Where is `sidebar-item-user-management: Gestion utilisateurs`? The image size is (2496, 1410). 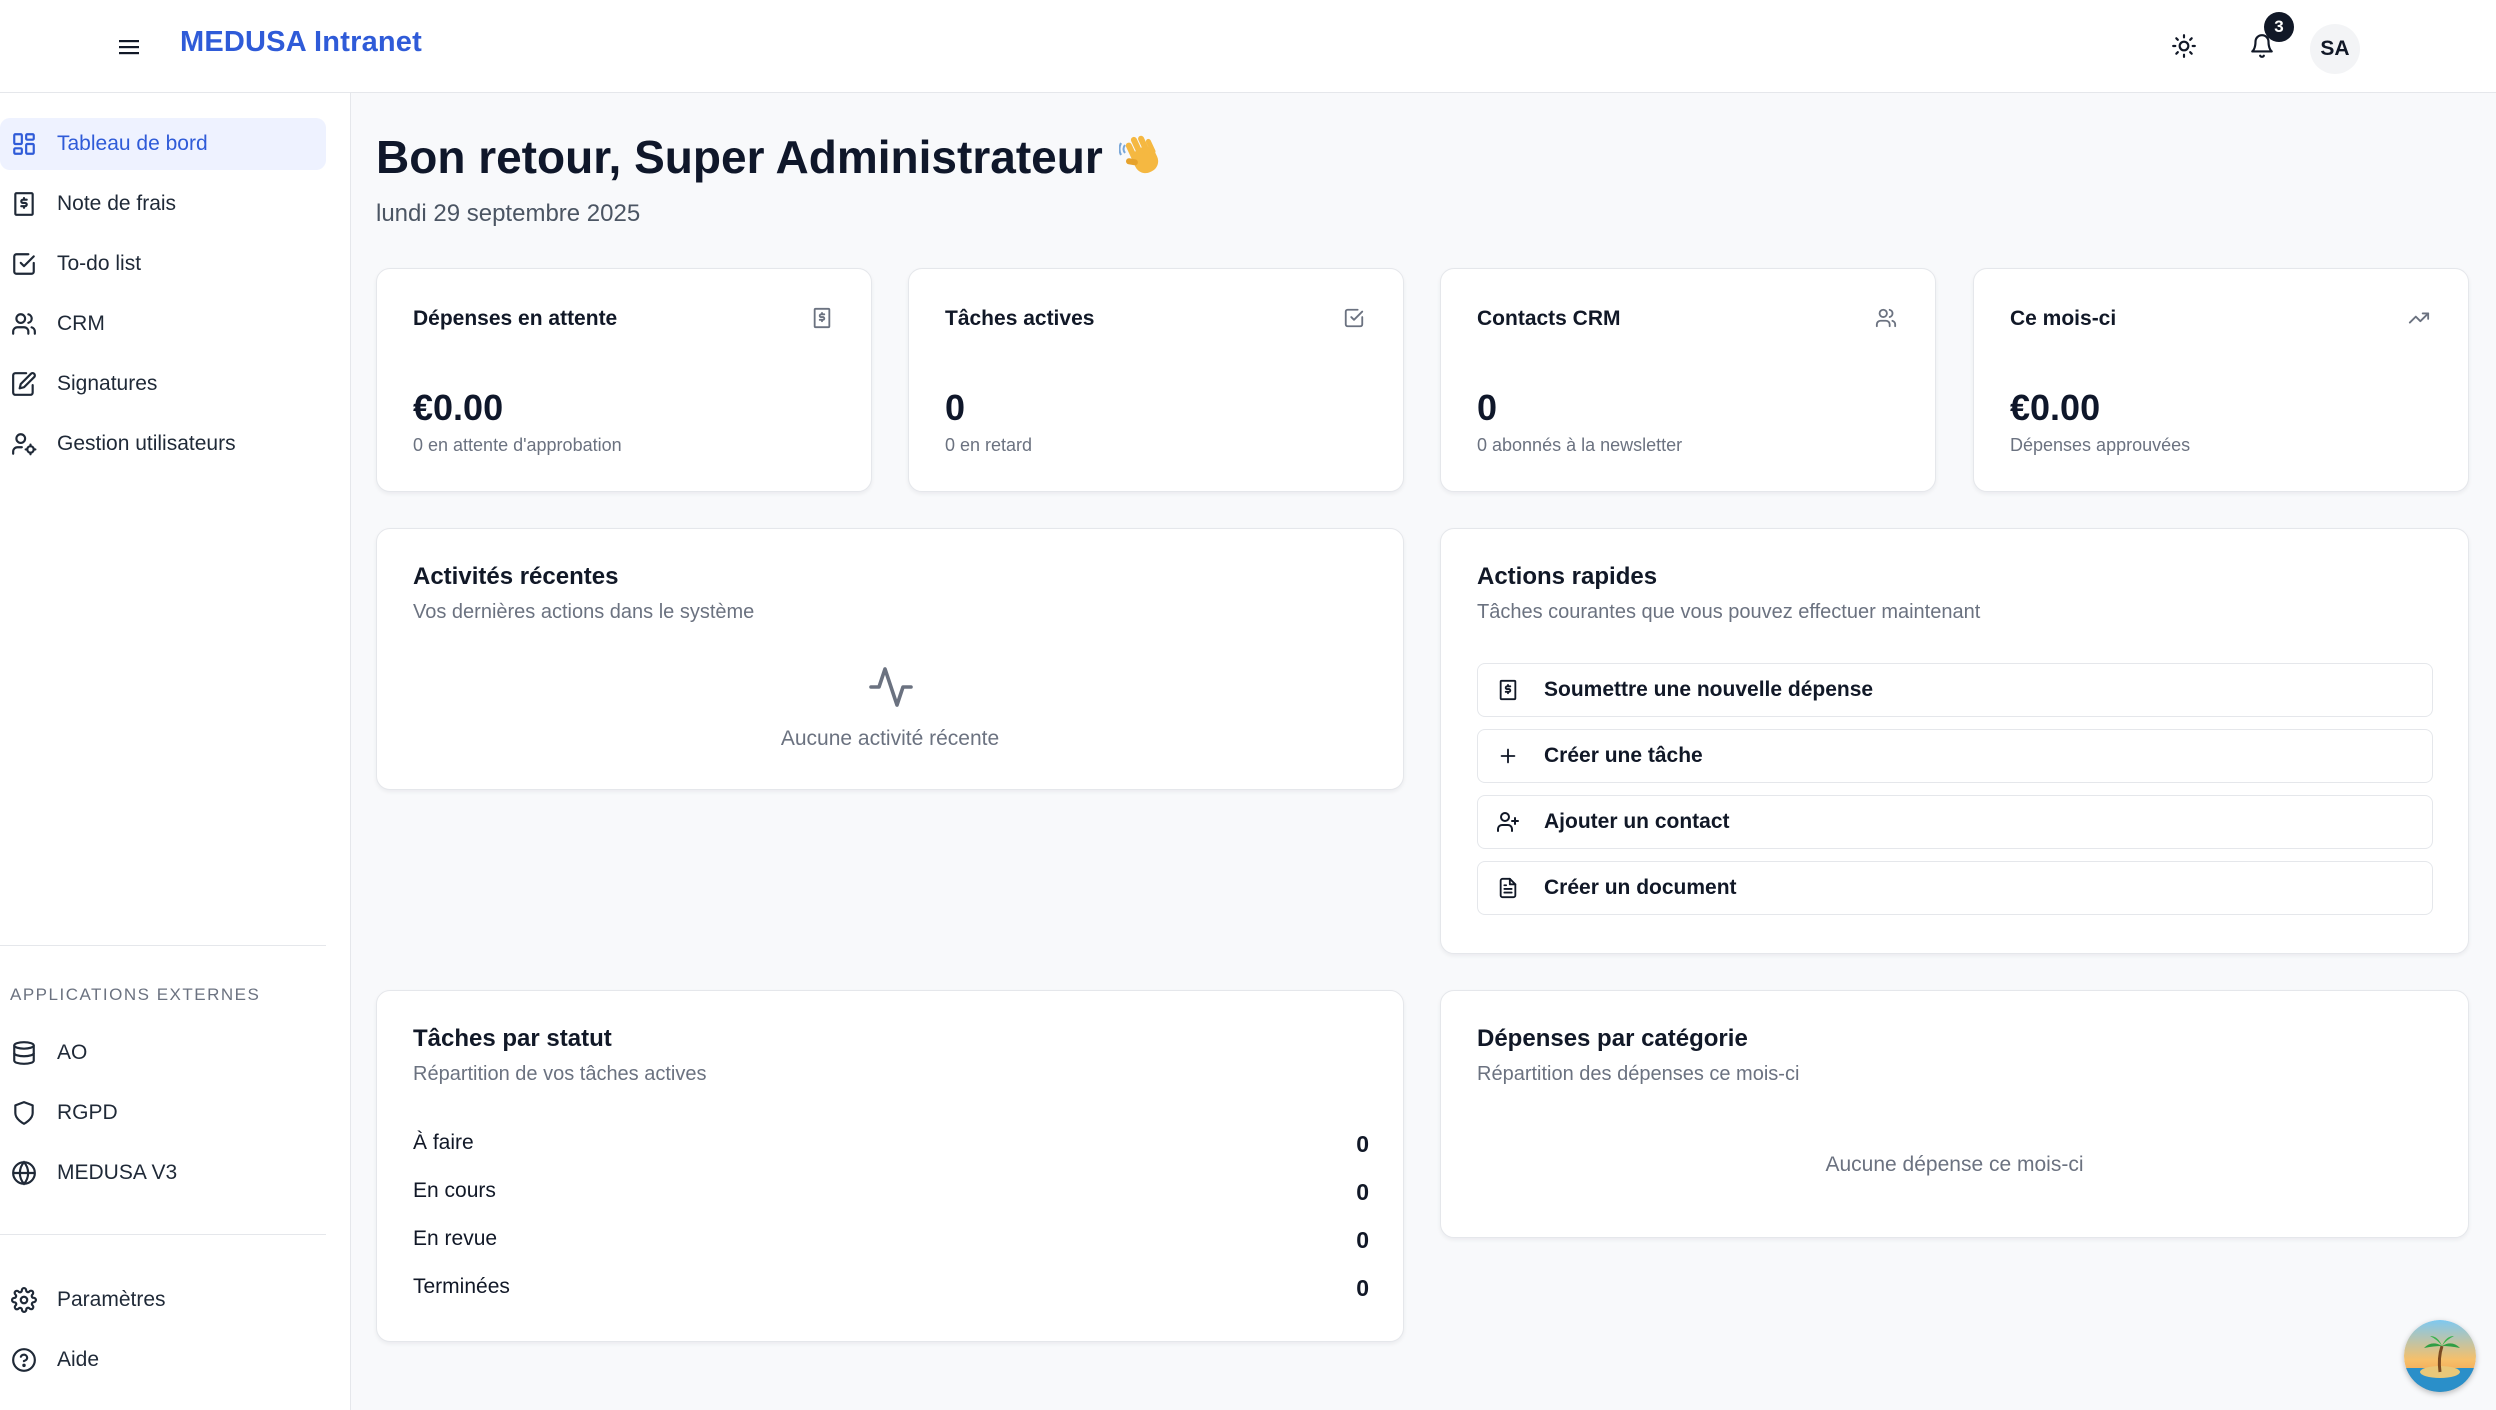
sidebar-item-user-management: Gestion utilisateurs is located at coordinates (163, 444).